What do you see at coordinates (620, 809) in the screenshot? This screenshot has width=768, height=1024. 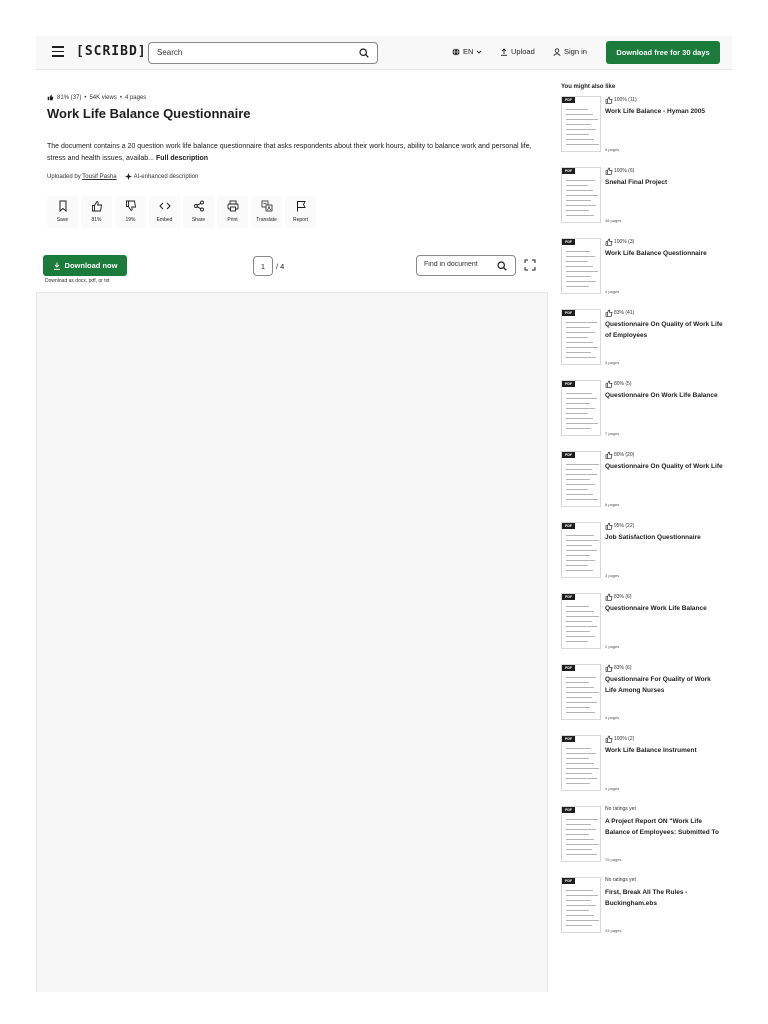 I see `related-rating: No ratings yet` at bounding box center [620, 809].